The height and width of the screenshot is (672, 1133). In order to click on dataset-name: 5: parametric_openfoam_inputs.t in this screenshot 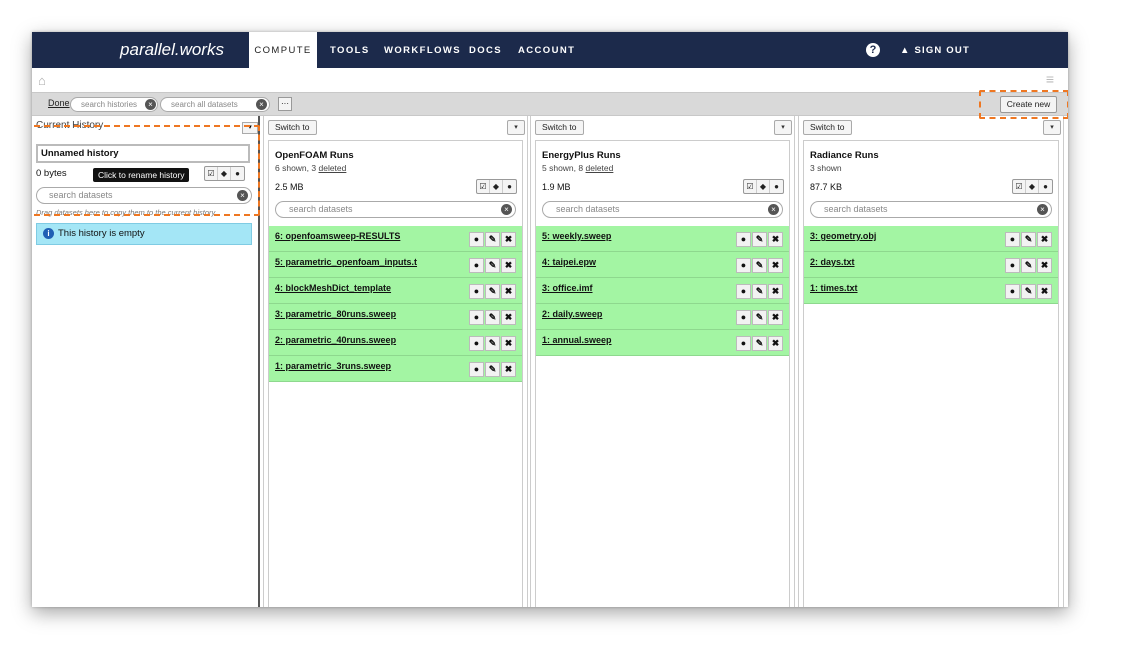, I will do `click(346, 262)`.